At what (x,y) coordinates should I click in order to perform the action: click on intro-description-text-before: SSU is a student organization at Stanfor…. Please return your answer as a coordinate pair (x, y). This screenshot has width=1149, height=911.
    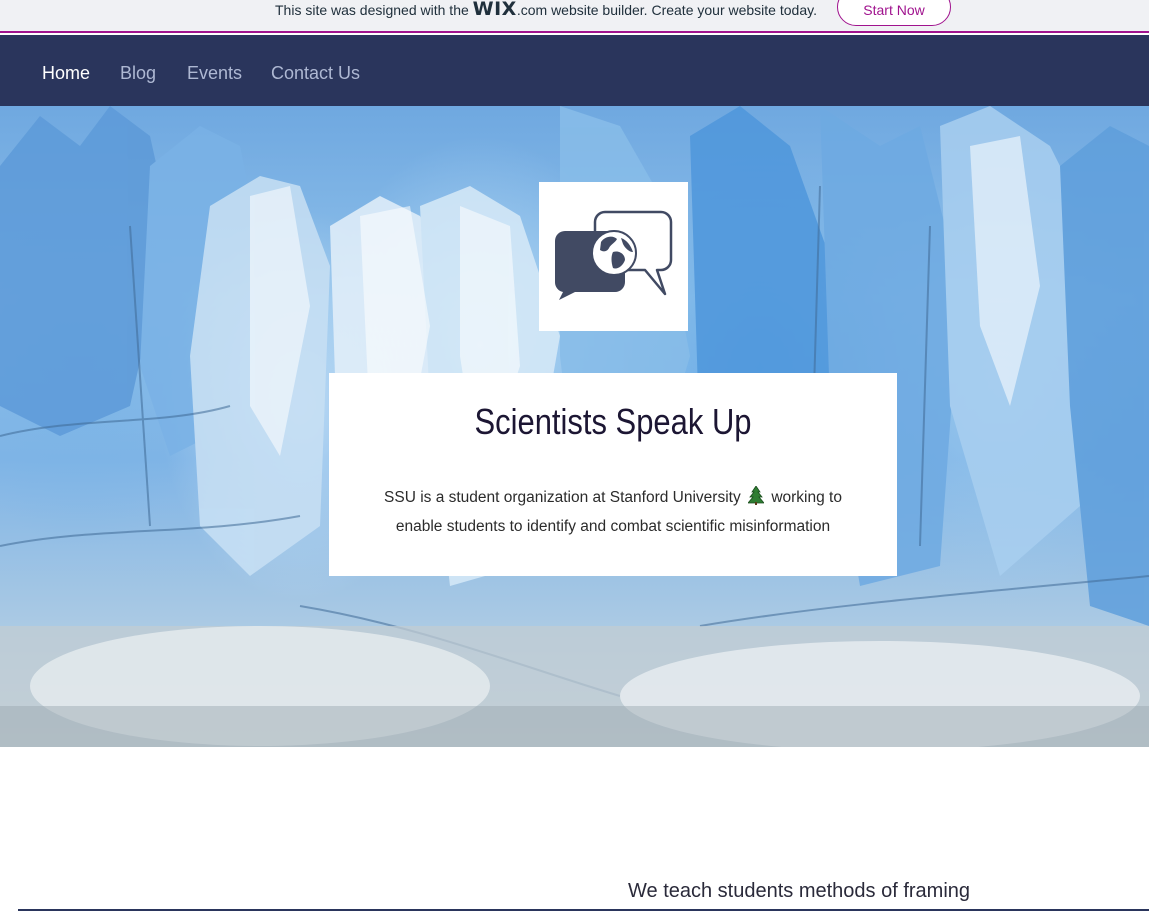
    Looking at the image, I should click on (562, 497).